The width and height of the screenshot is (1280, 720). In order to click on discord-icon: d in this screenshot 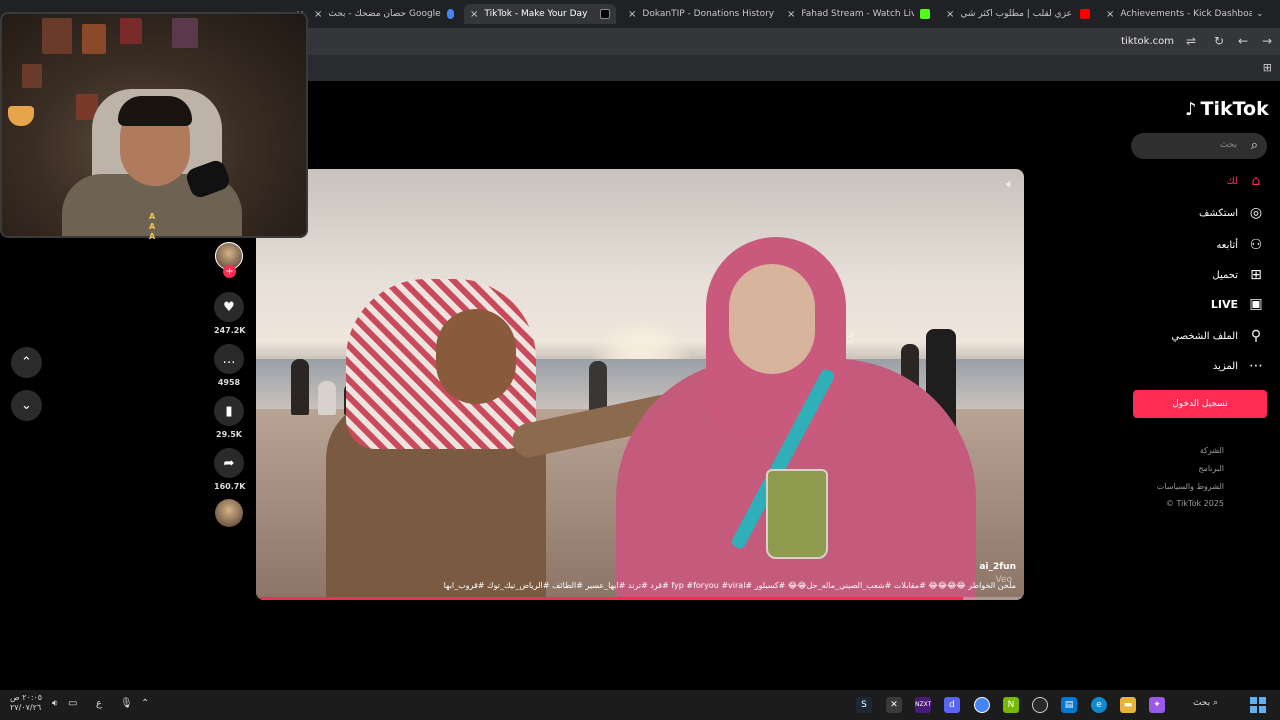, I will do `click(952, 705)`.